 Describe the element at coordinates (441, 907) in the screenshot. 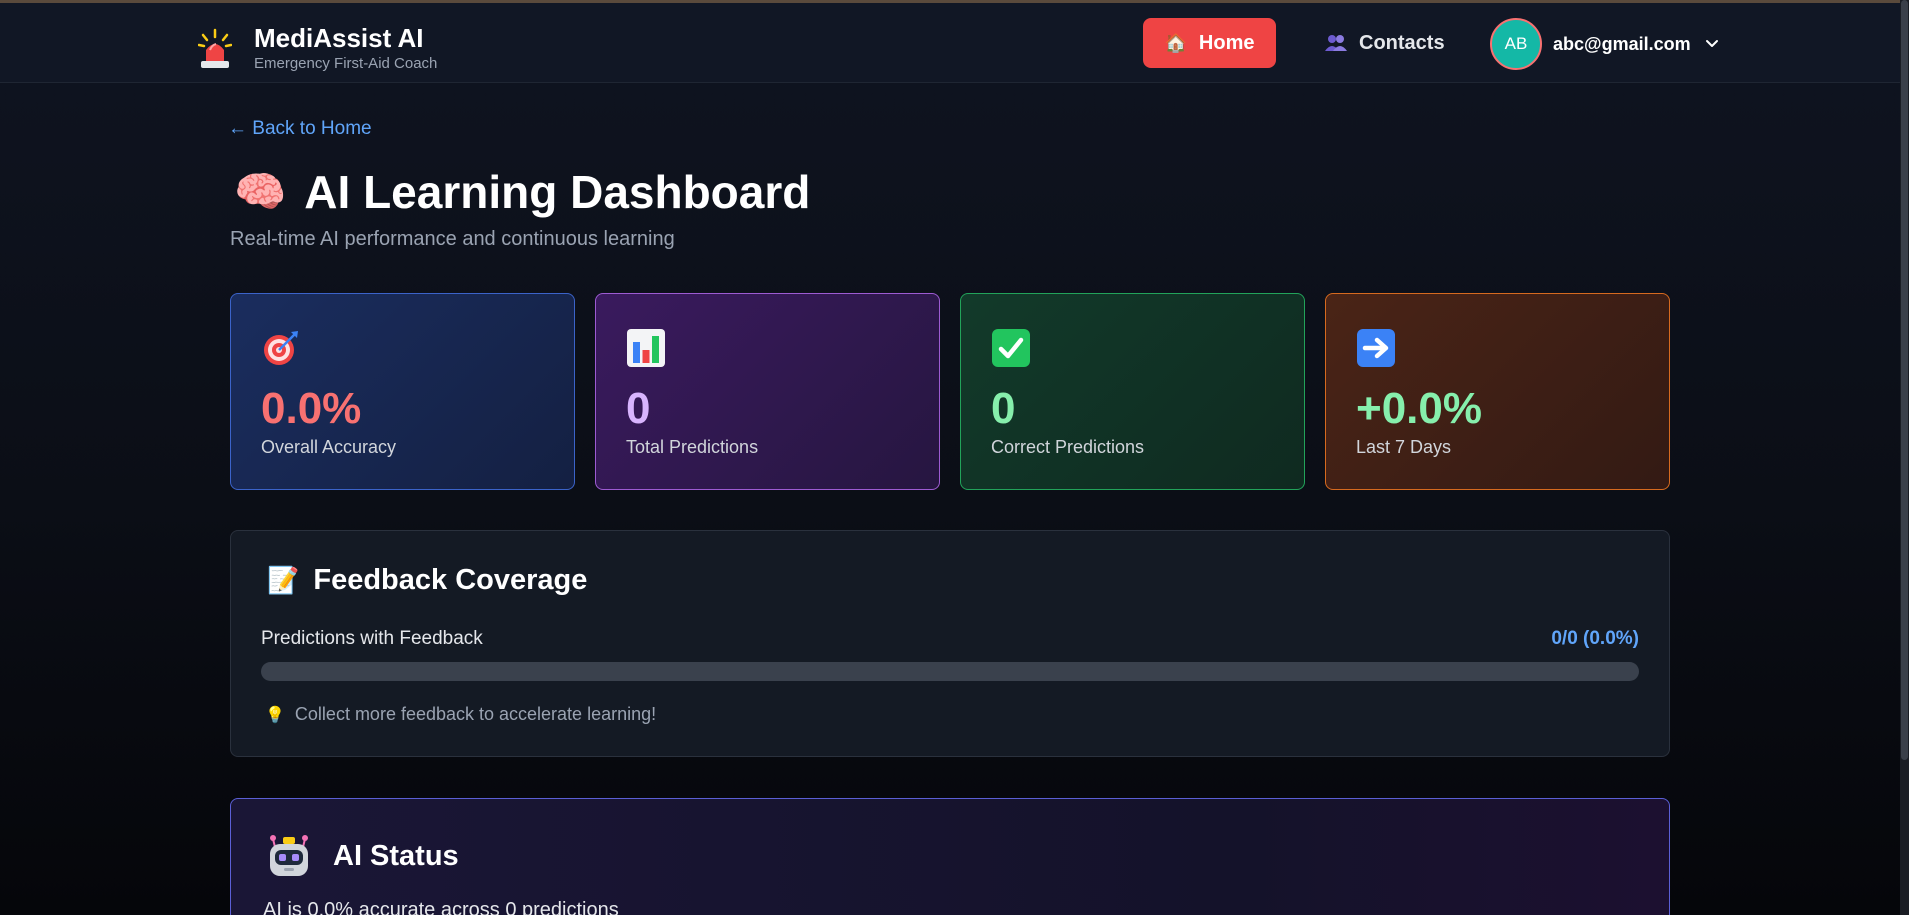

I see `ai-status-text: AI is 0.0% accurate across 0 predictions` at that location.